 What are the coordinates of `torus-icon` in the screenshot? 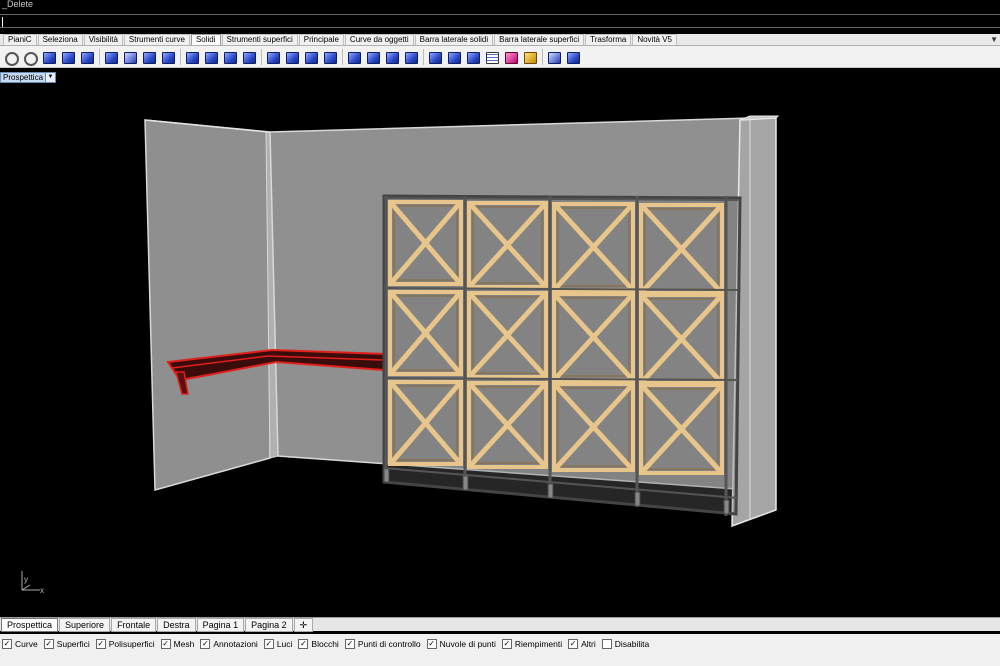 It's located at (130, 57).